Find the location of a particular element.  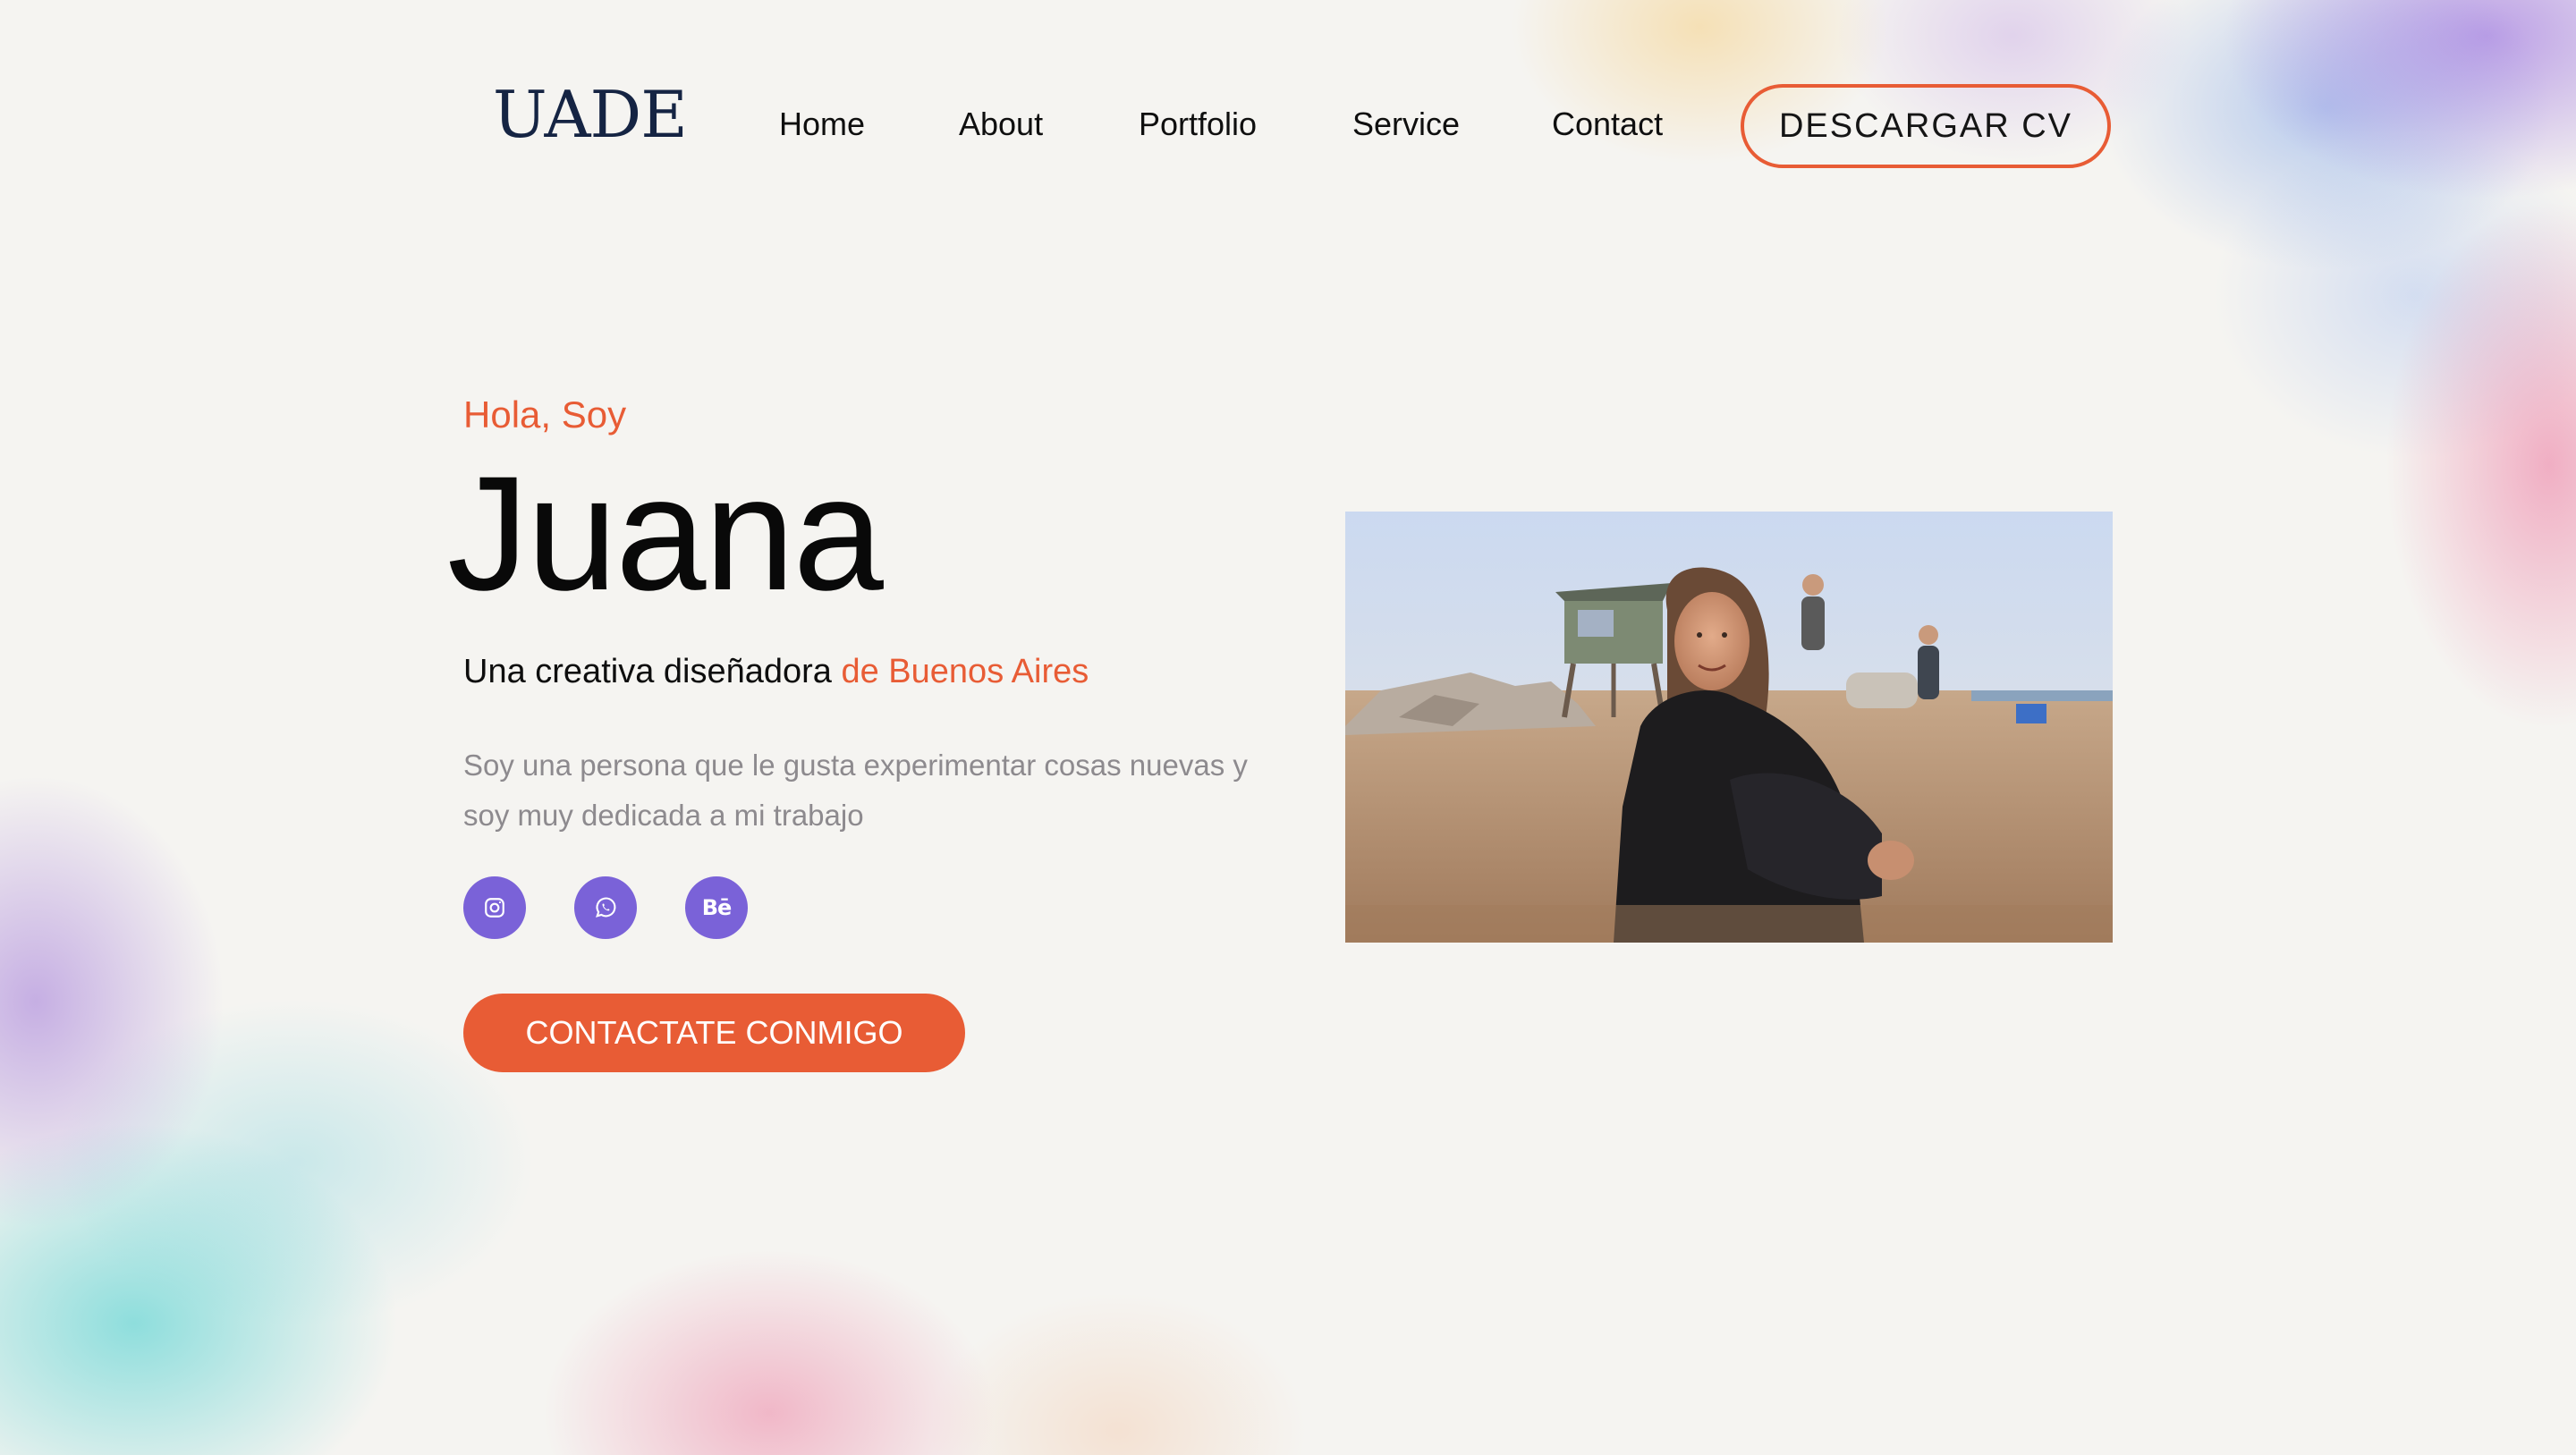

hero-name: Juana is located at coordinates (665, 533).